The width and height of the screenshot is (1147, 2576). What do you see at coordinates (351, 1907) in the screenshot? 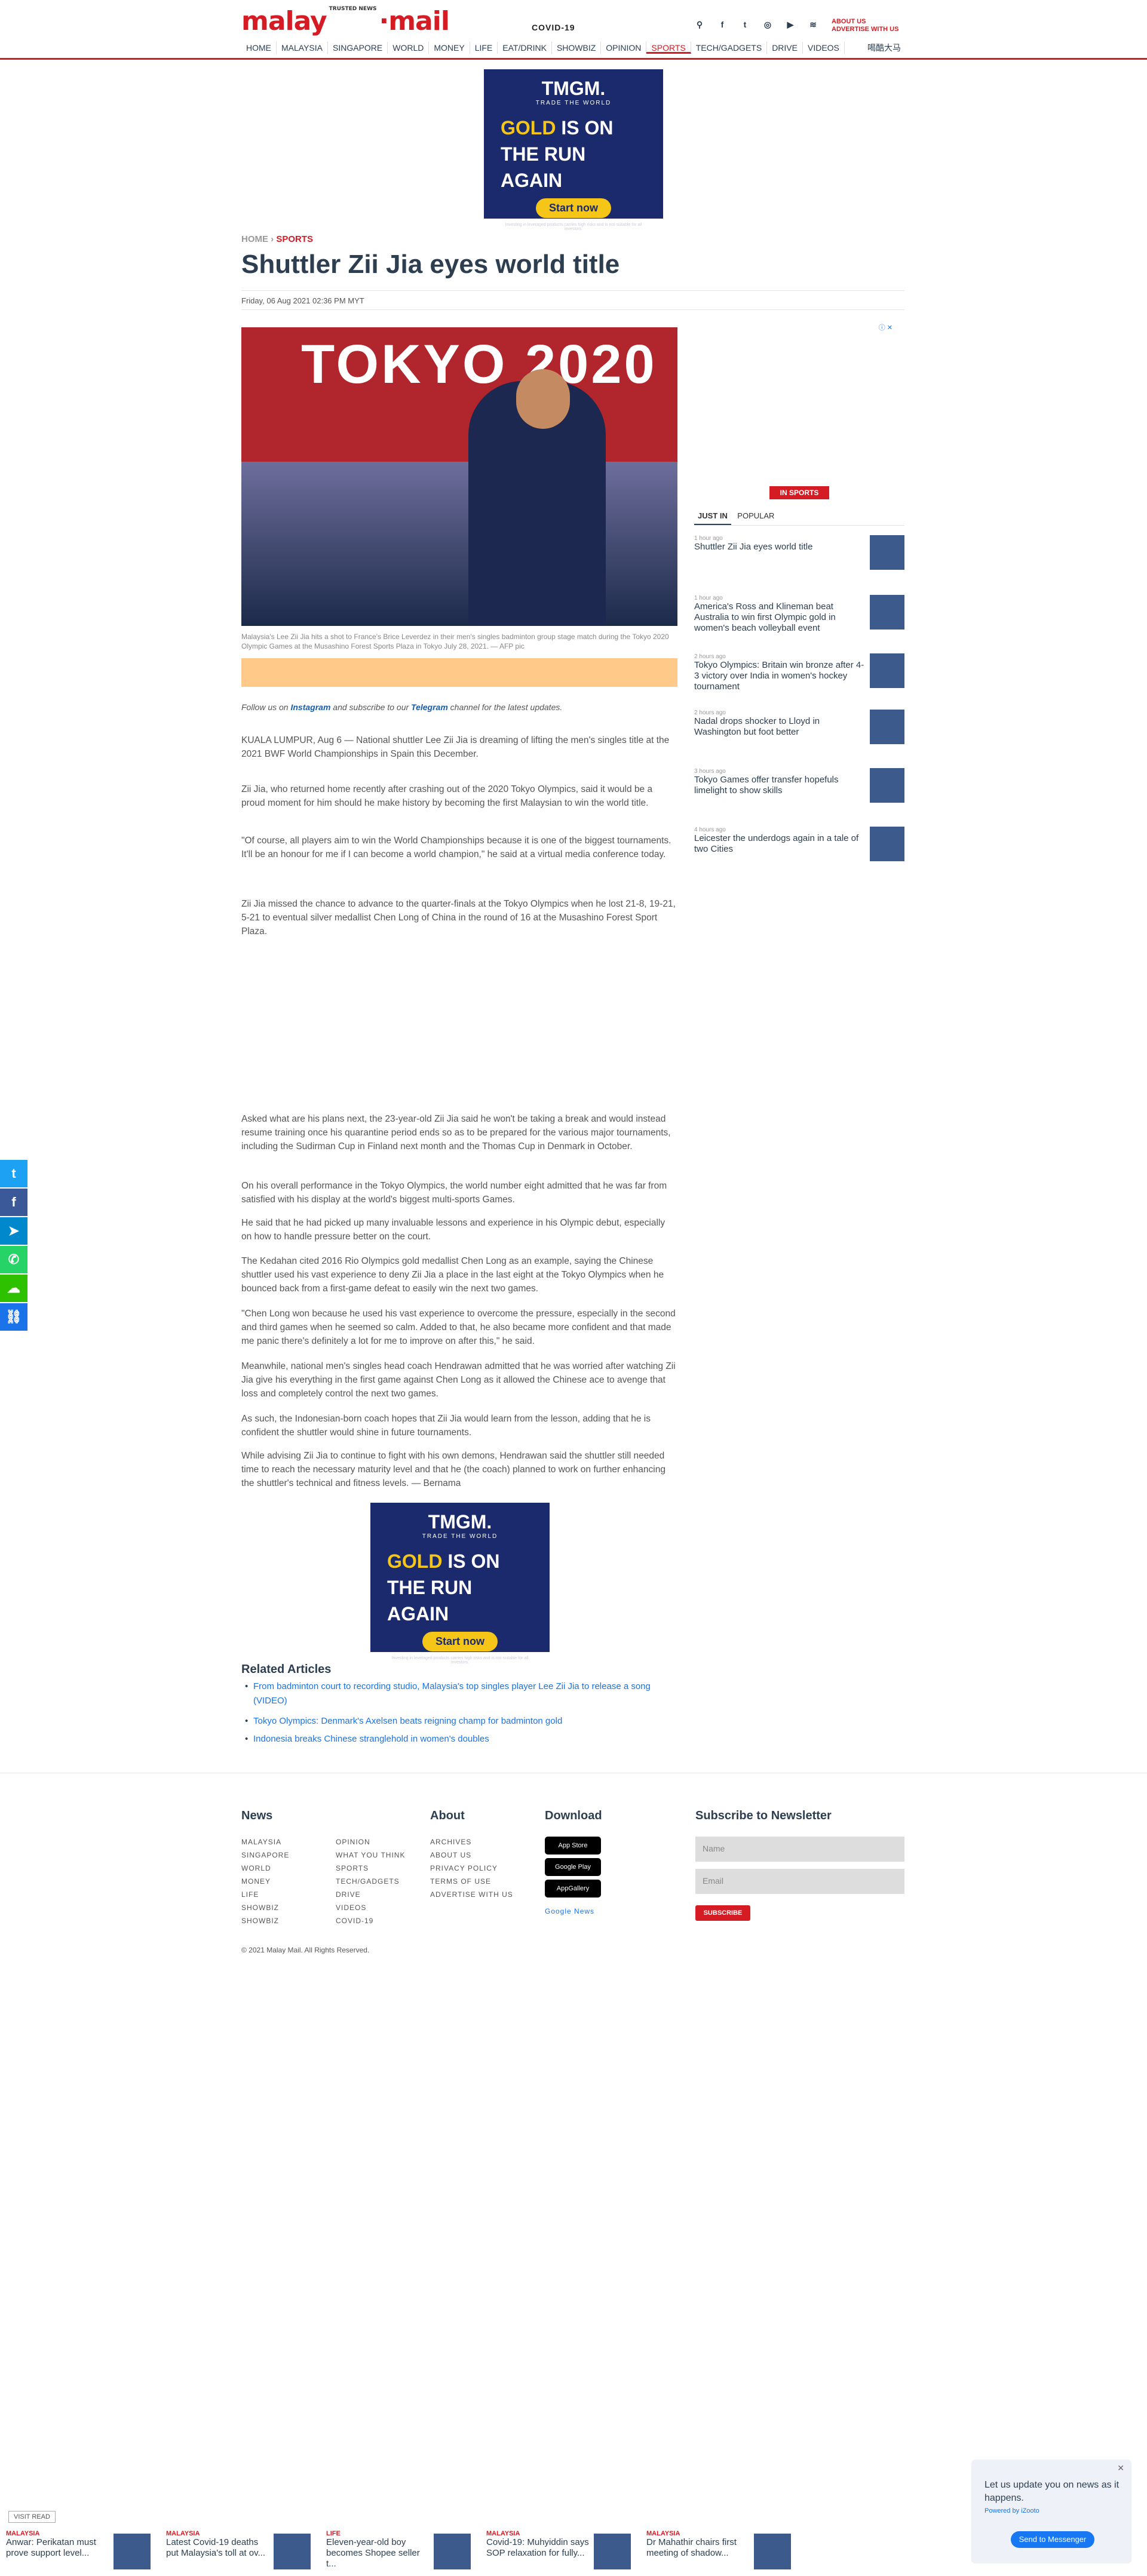
I see `footer-link-videos: VIDEOS` at bounding box center [351, 1907].